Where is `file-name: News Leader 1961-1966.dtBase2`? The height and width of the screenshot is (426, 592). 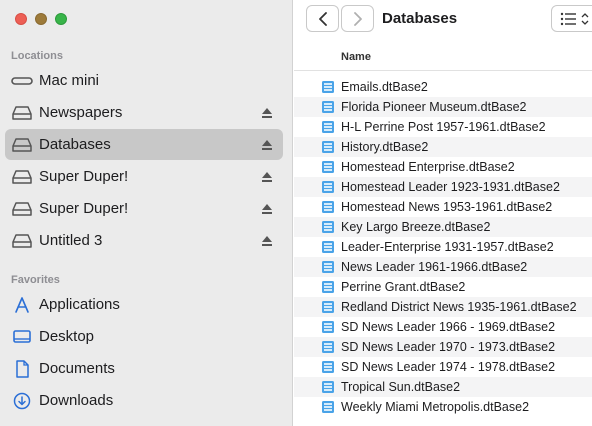
file-name: News Leader 1961-1966.dtBase2 is located at coordinates (434, 267).